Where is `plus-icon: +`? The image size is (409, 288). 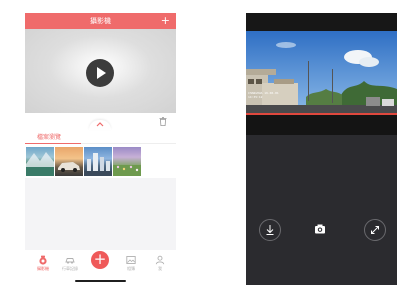
plus-icon: + is located at coordinates (100, 259).